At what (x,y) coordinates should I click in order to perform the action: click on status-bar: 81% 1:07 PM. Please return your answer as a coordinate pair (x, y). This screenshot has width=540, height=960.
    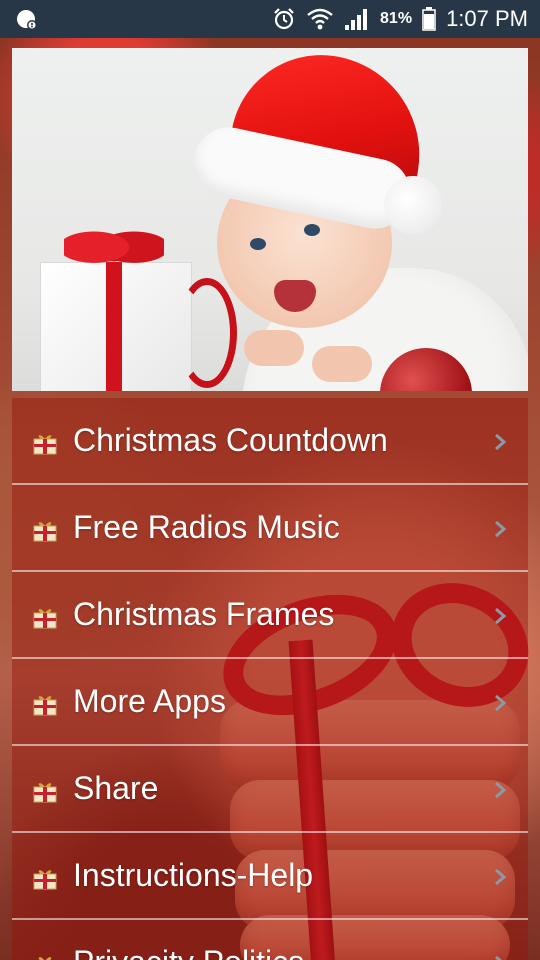
    Looking at the image, I should click on (270, 19).